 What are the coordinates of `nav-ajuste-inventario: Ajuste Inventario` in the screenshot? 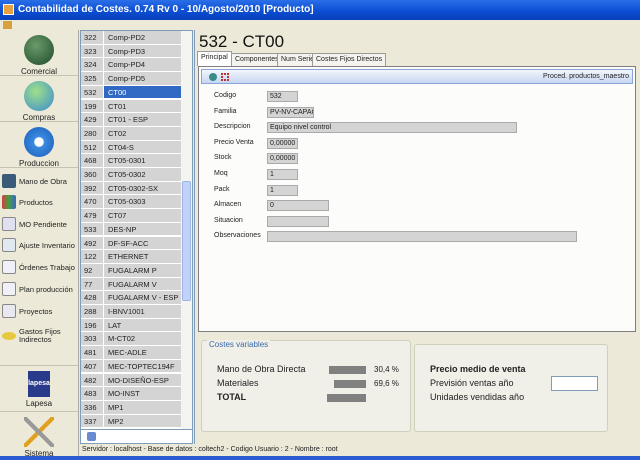 It's located at (40, 245).